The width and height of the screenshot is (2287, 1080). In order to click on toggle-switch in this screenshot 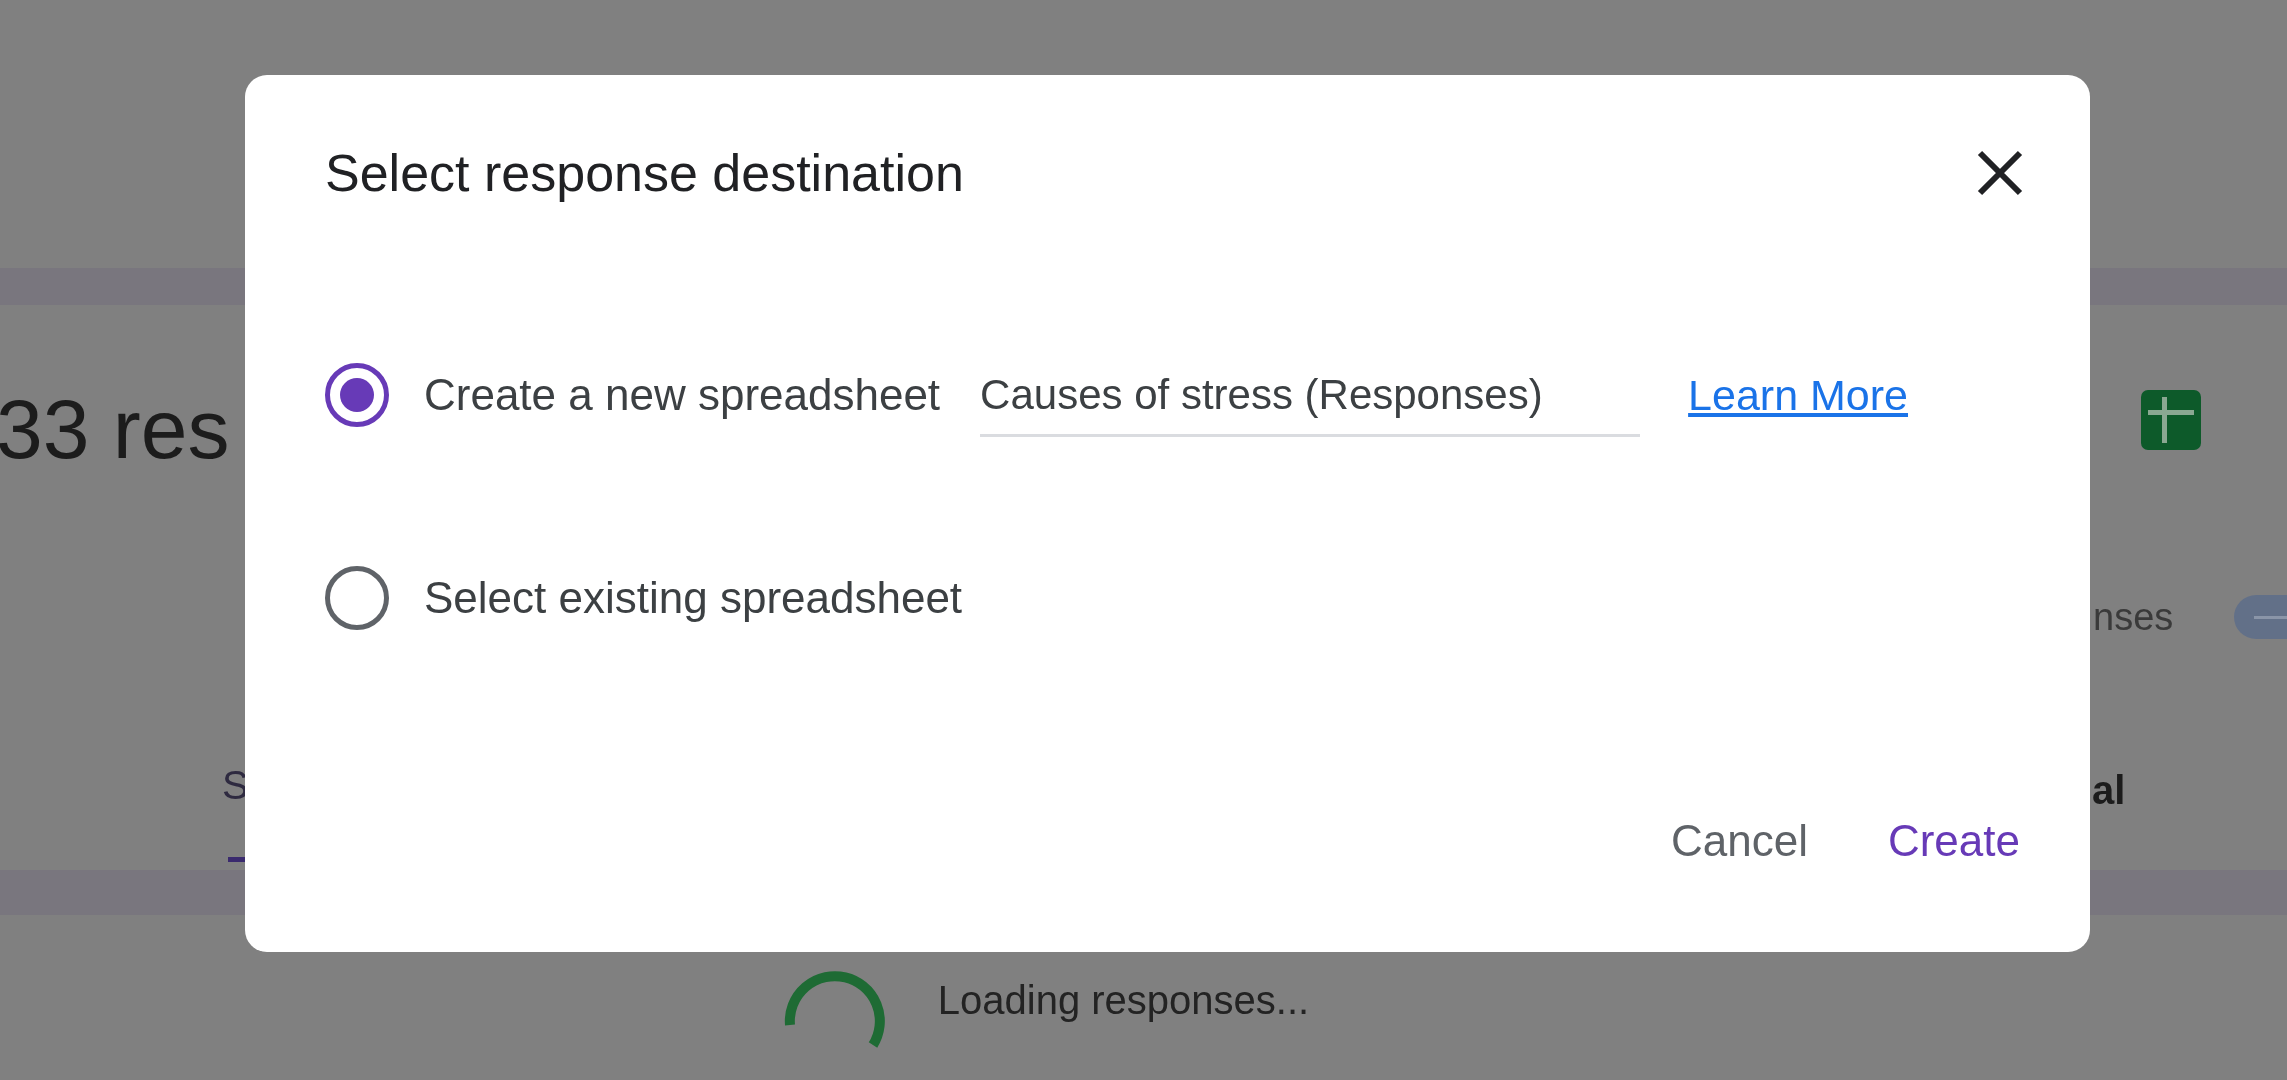, I will do `click(2260, 617)`.